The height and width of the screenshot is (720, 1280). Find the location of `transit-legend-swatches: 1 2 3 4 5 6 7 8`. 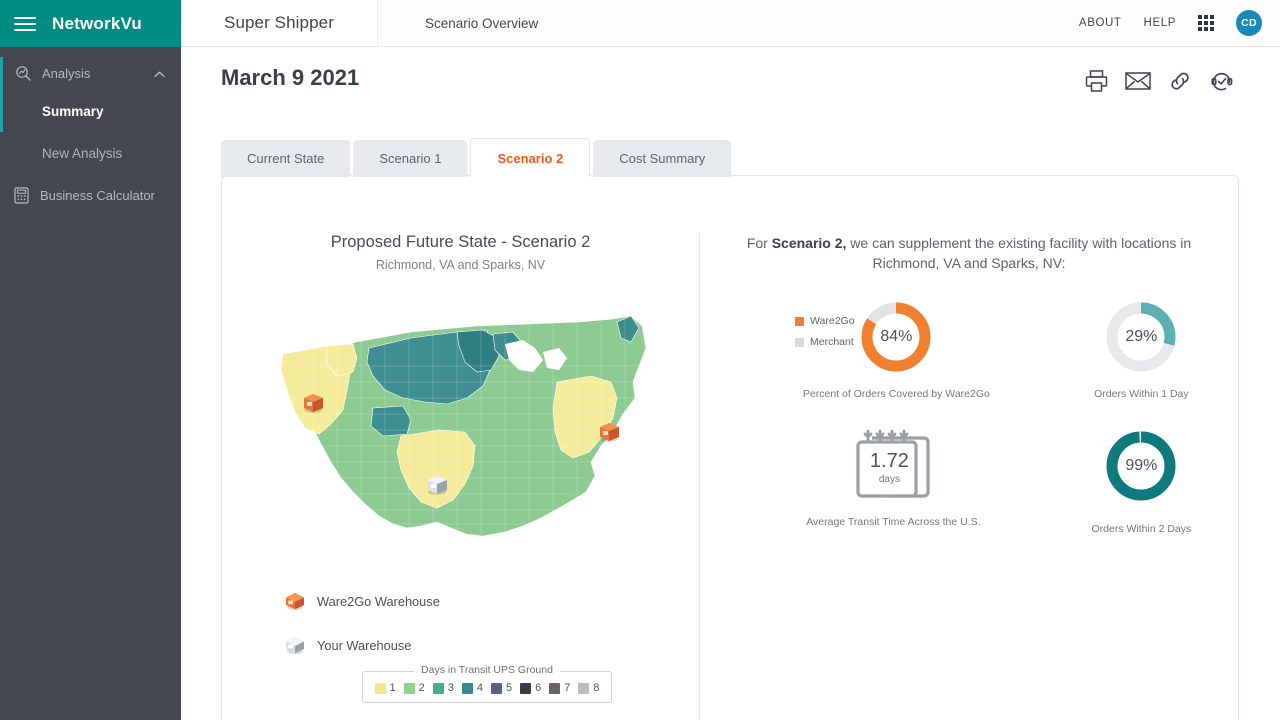

transit-legend-swatches: 1 2 3 4 5 6 7 8 is located at coordinates (487, 688).